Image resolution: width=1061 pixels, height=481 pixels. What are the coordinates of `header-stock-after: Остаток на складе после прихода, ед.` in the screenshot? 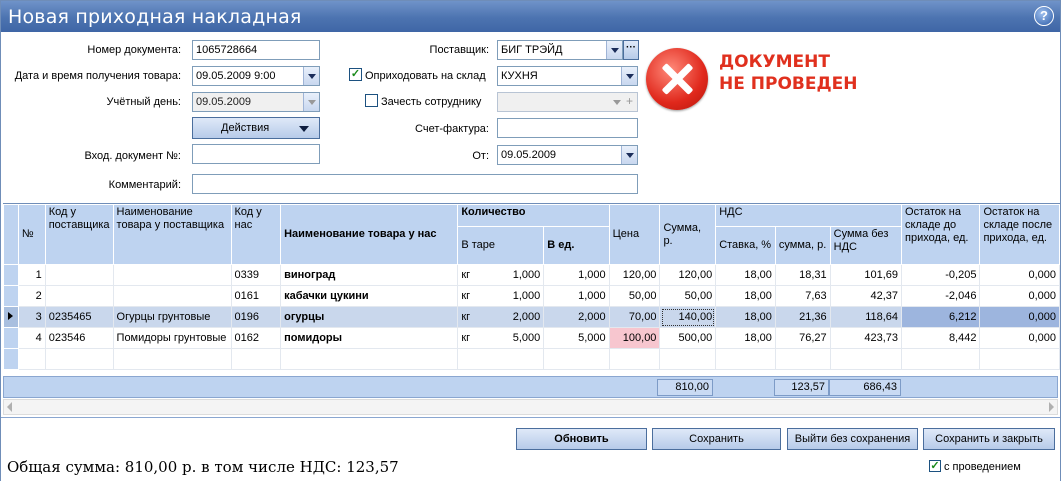 It's located at (1019, 234).